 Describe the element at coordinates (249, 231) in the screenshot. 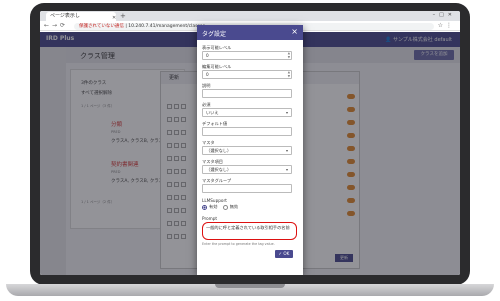

I see `prompt-textarea: 一般的に呼と定義されている取引相手の名前` at that location.